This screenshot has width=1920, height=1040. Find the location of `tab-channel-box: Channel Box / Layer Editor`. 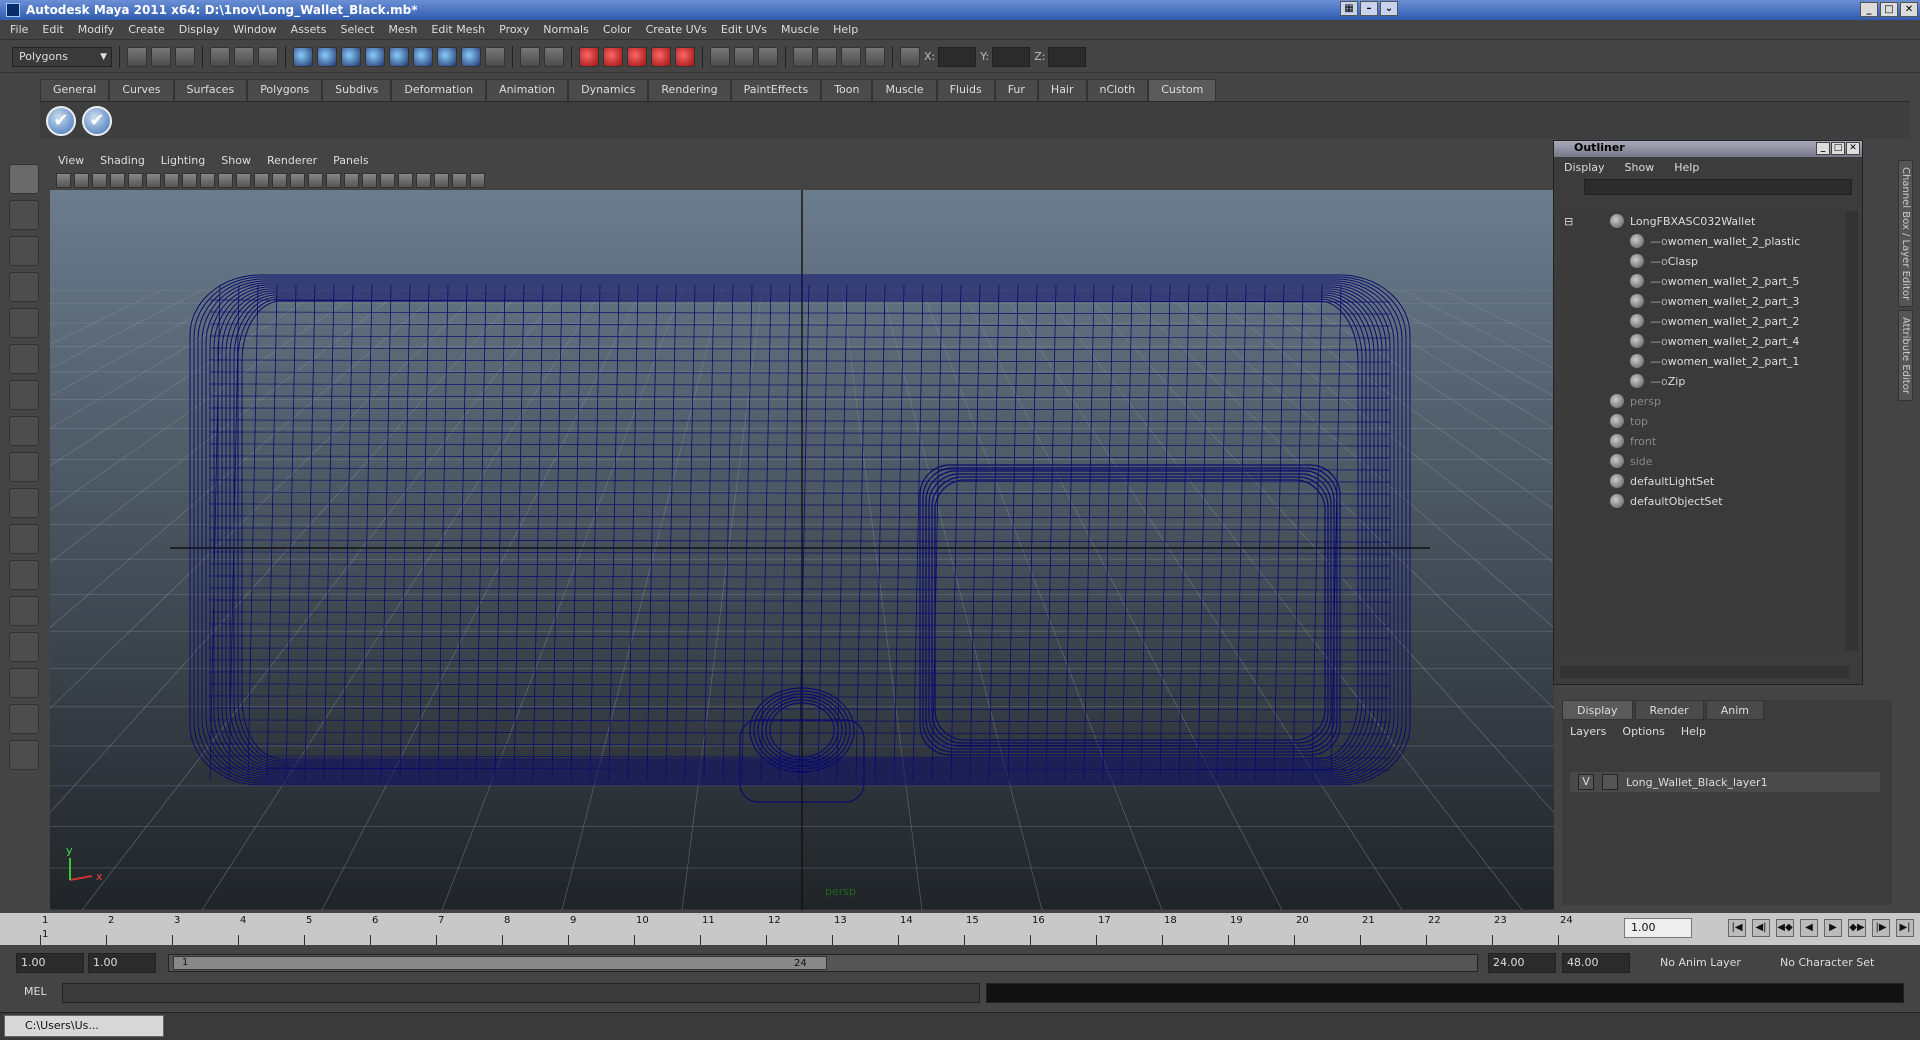

tab-channel-box: Channel Box / Layer Editor is located at coordinates (1905, 234).